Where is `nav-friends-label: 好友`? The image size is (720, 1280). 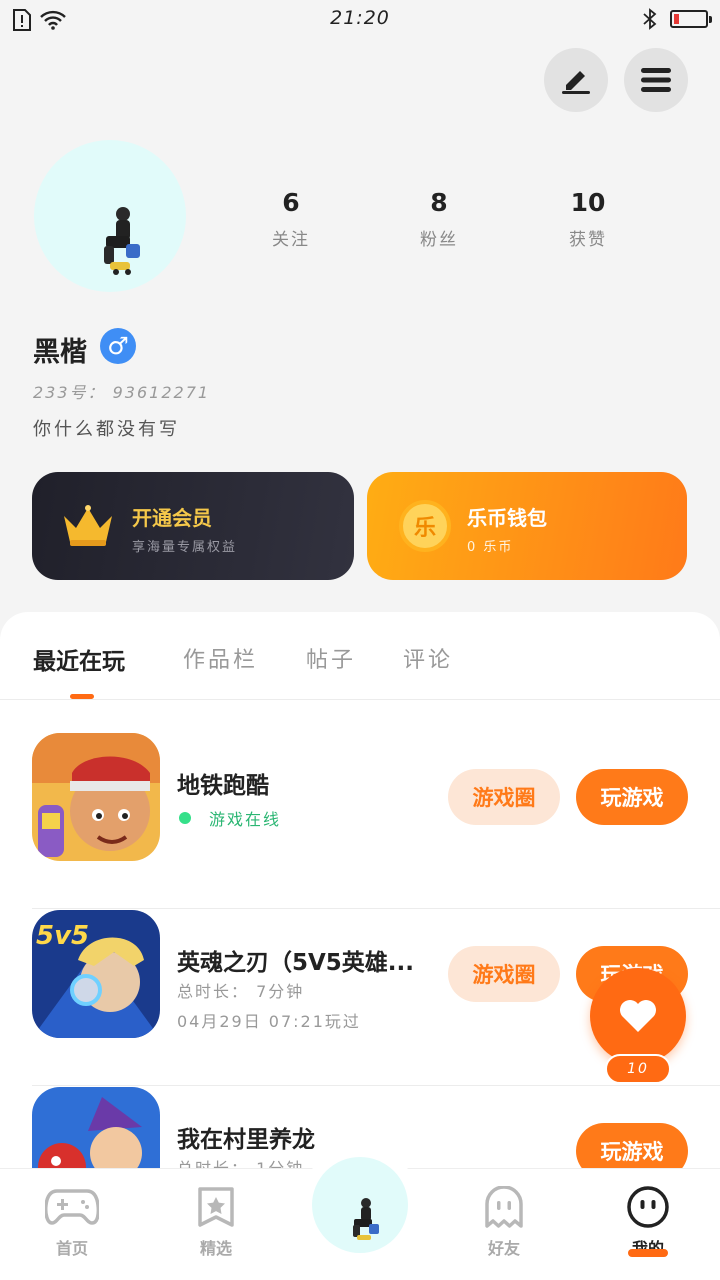 nav-friends-label: 好友 is located at coordinates (503, 1248).